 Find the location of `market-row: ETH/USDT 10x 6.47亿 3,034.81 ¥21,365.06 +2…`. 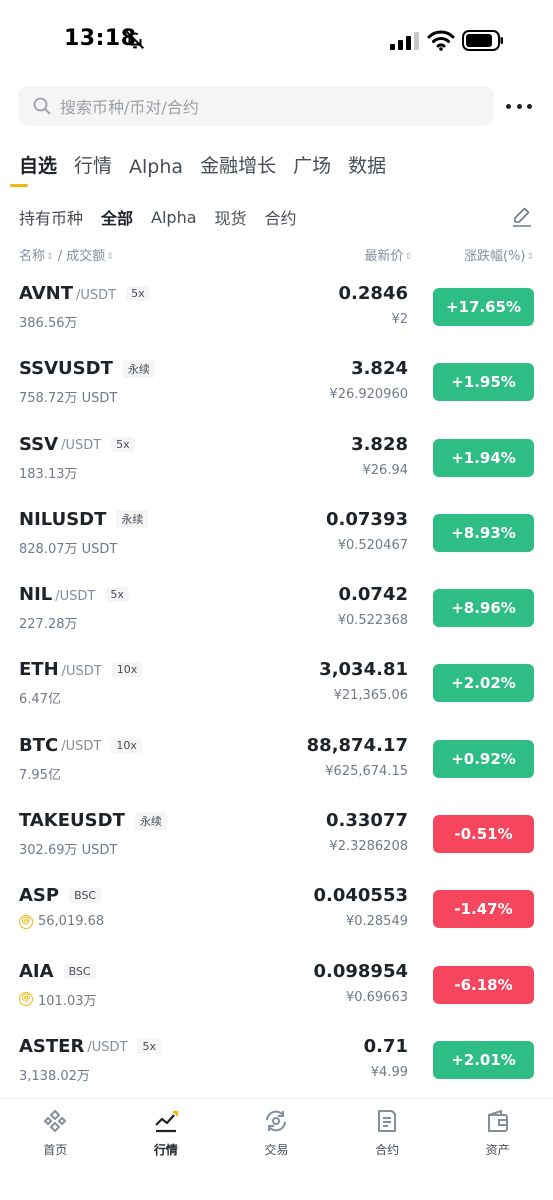

market-row: ETH/USDT 10x 6.47亿 3,034.81 ¥21,365.06 +2… is located at coordinates (276, 683).